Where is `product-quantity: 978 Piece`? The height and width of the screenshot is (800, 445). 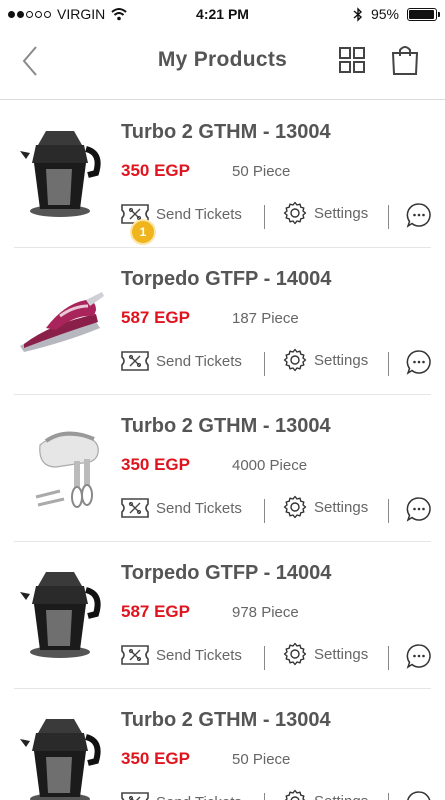 product-quantity: 978 Piece is located at coordinates (265, 612).